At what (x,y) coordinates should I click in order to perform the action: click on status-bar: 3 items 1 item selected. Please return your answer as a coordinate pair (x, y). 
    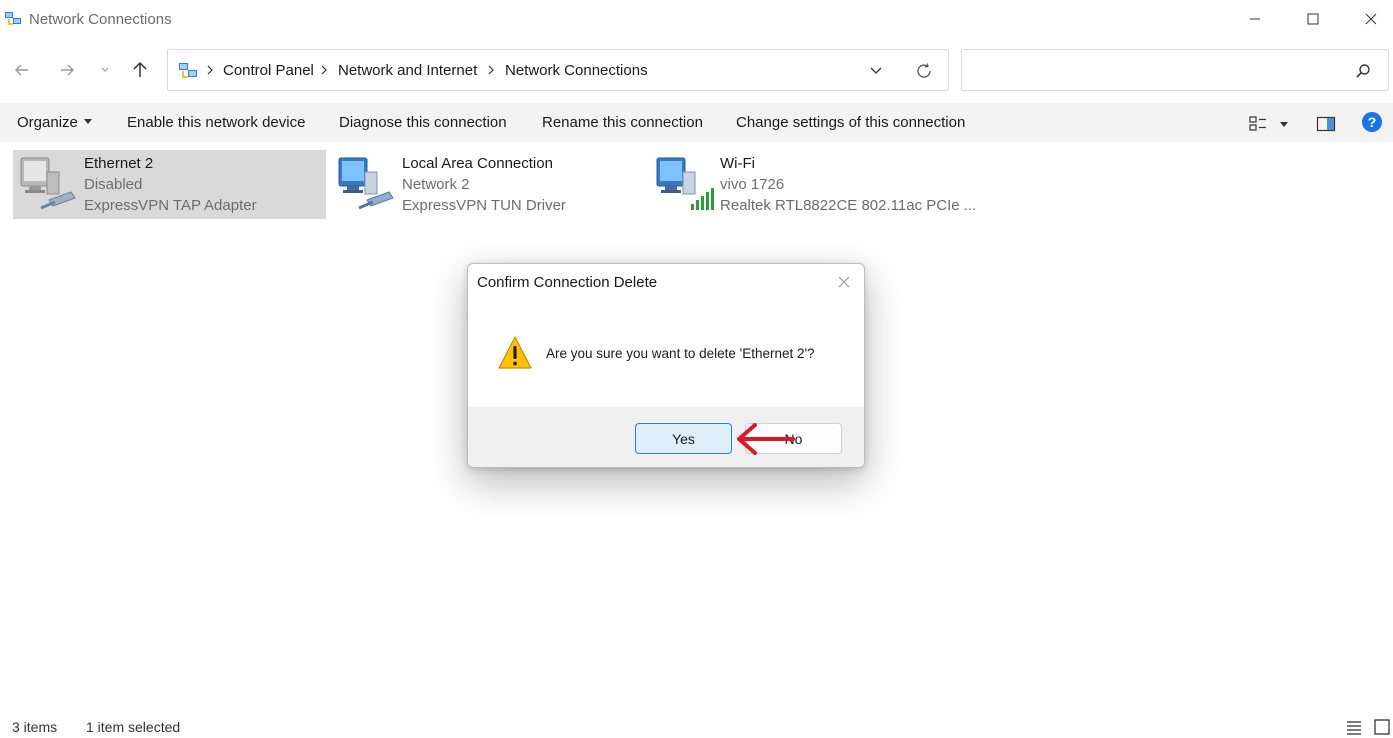
    Looking at the image, I should click on (696, 727).